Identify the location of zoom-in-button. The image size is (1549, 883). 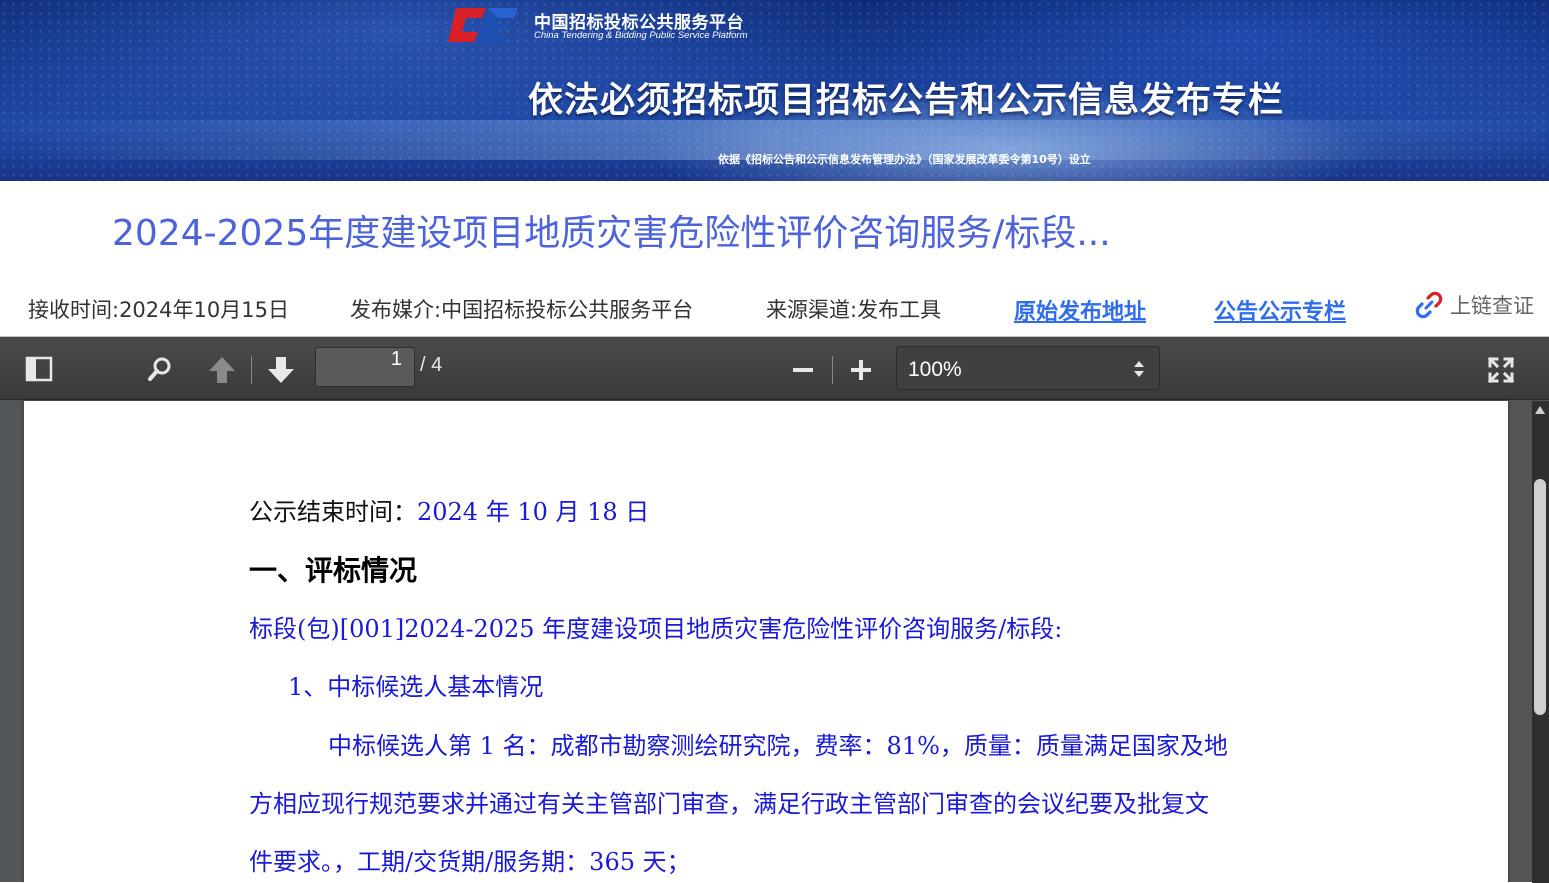
(861, 370).